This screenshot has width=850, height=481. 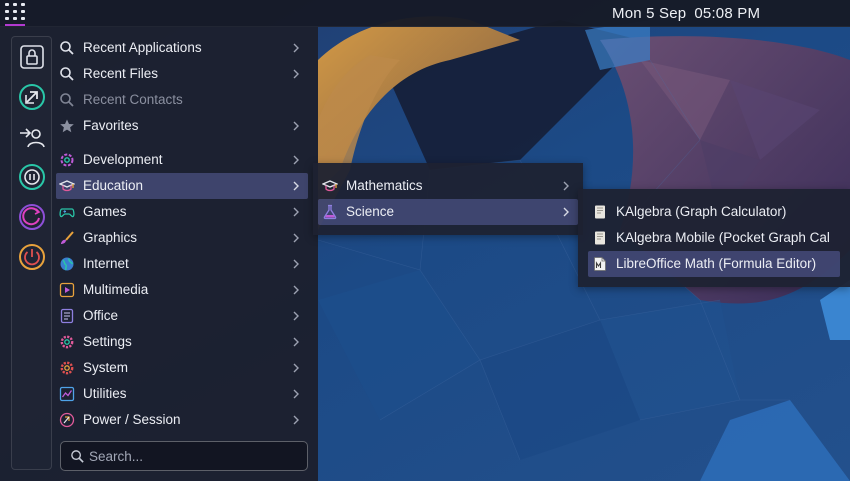 What do you see at coordinates (600, 264) in the screenshot?
I see `libreoffice-math-icon` at bounding box center [600, 264].